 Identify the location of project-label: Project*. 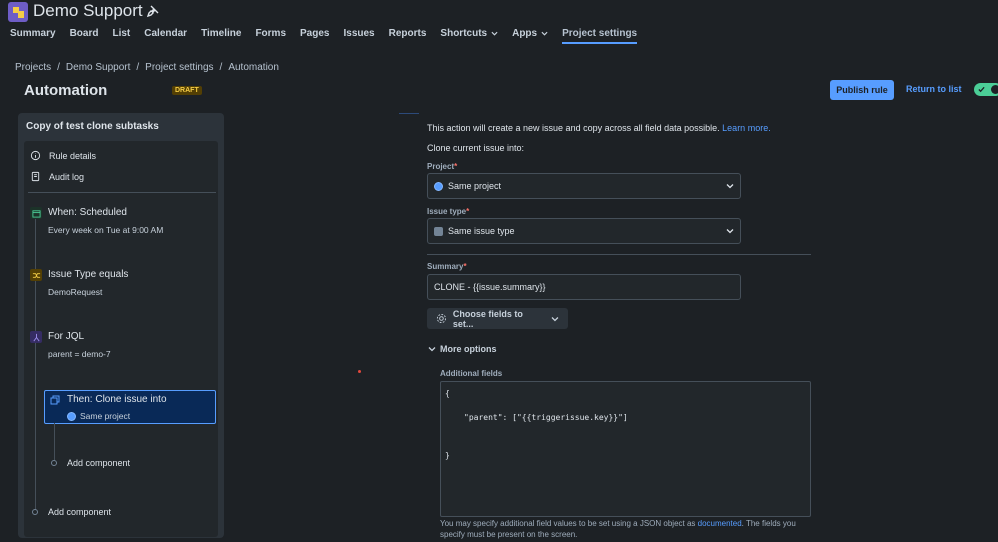
(442, 166).